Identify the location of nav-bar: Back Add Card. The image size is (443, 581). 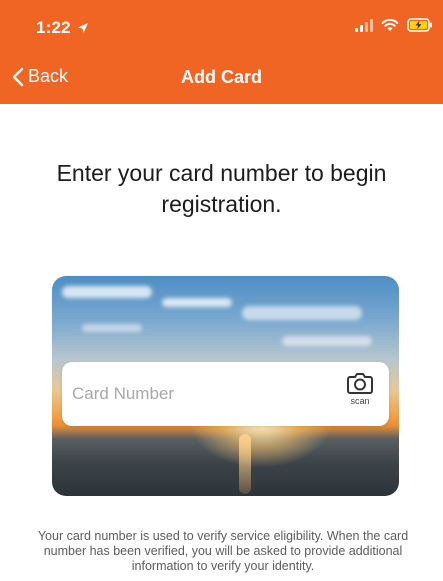
(221, 79).